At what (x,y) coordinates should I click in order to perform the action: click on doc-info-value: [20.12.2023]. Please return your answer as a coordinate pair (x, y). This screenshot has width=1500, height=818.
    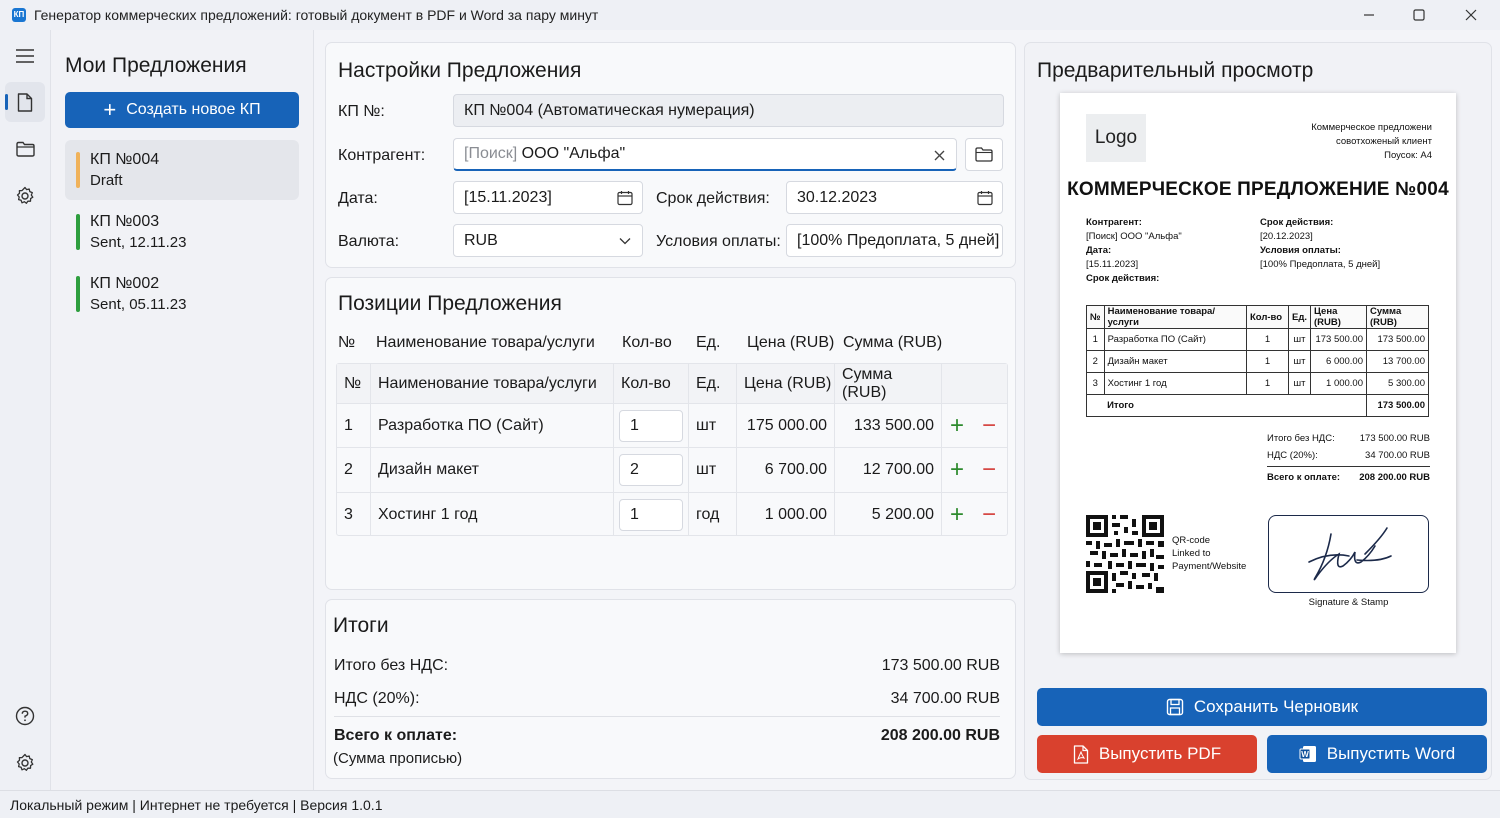
    Looking at the image, I should click on (1286, 236).